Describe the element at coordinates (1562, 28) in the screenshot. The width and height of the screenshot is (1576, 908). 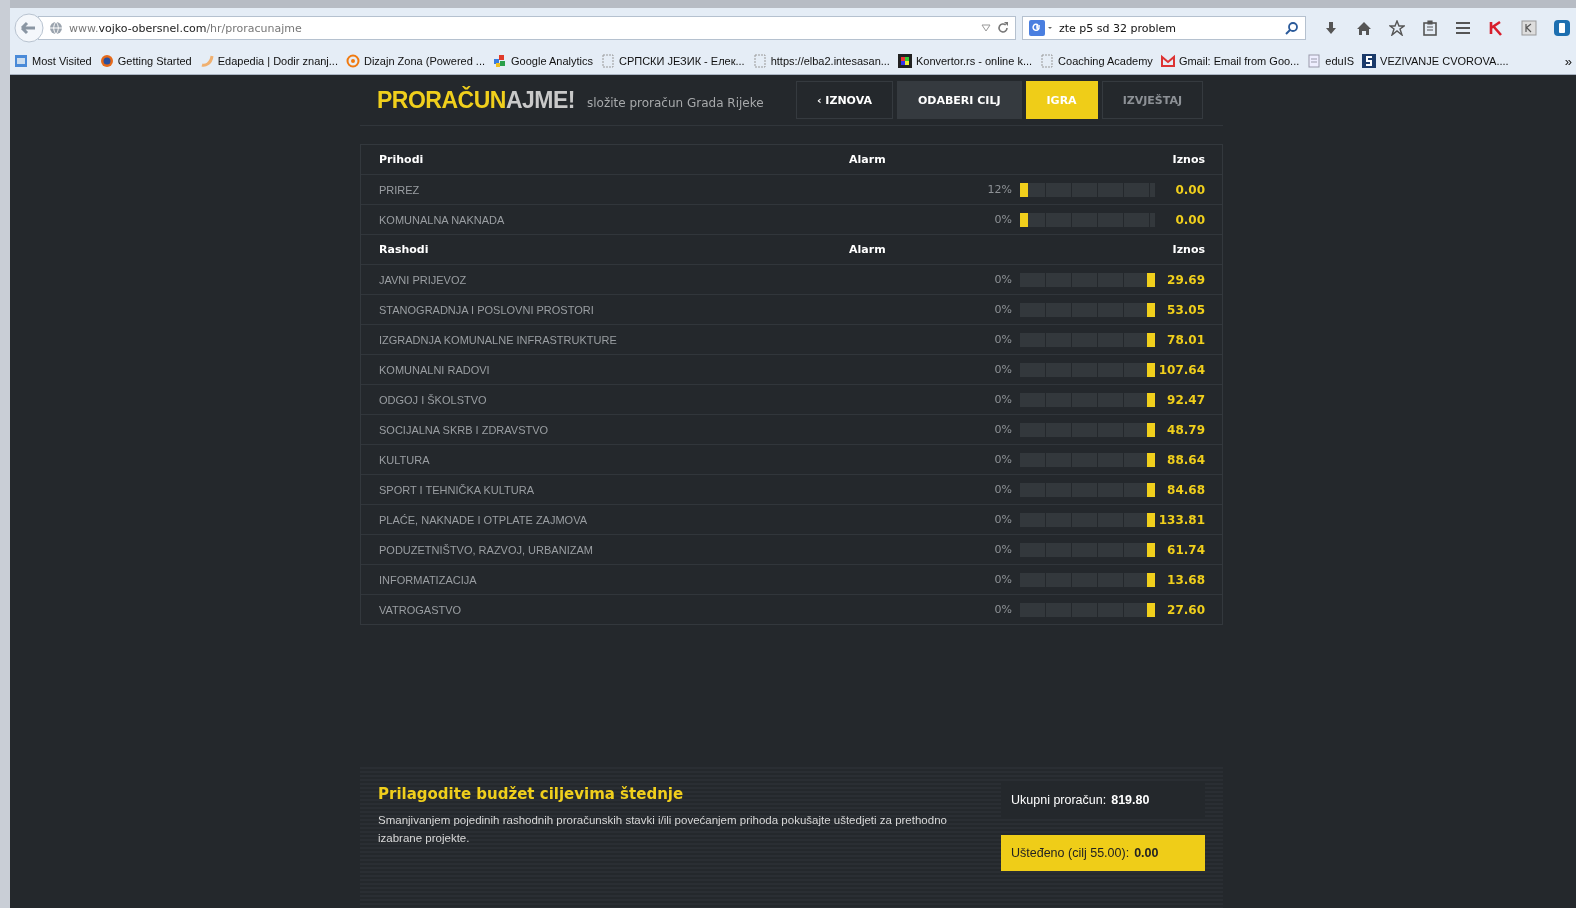
I see `phone-app-icon` at that location.